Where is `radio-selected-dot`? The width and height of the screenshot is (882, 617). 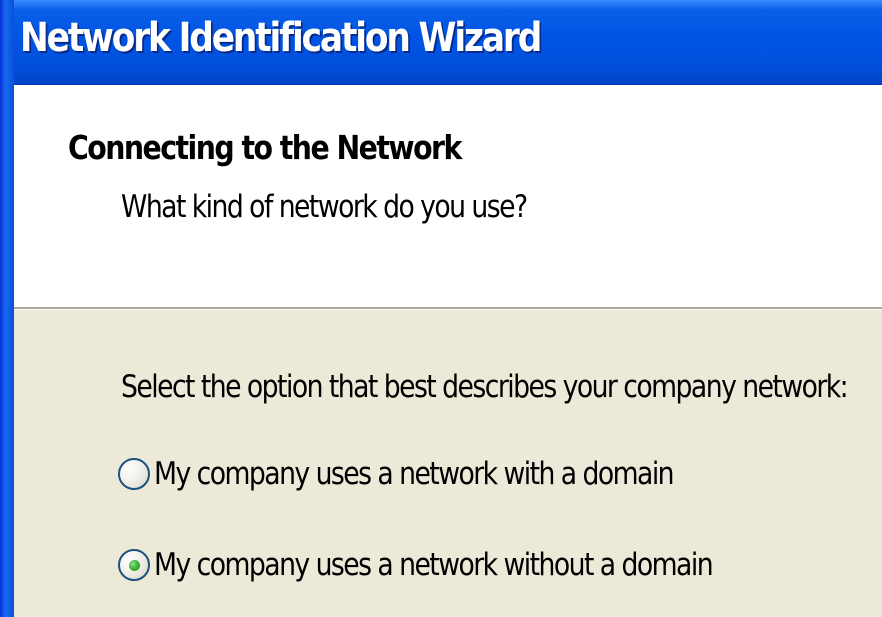
radio-selected-dot is located at coordinates (134, 565).